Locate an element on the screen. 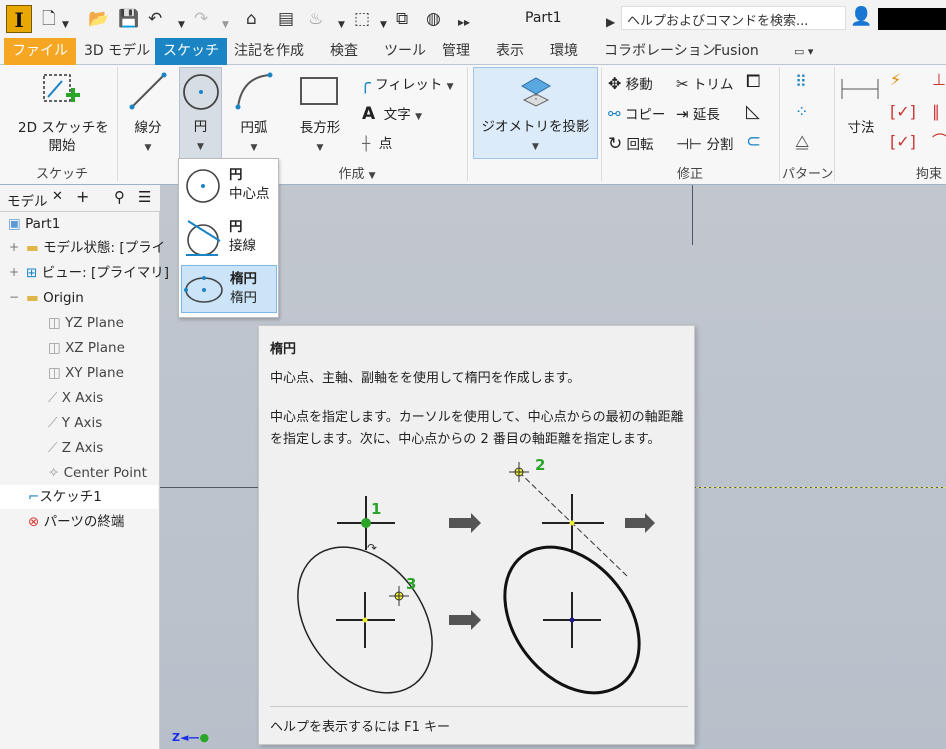 This screenshot has height=749, width=946. fillet-button: ╭ フィレット ▼ is located at coordinates (407, 85).